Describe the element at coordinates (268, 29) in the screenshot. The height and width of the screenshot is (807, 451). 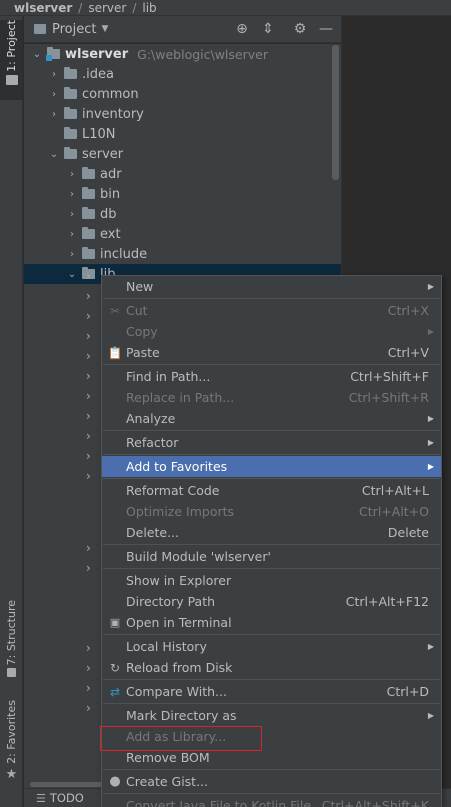
I see `collapse-all-icon: ⇕` at that location.